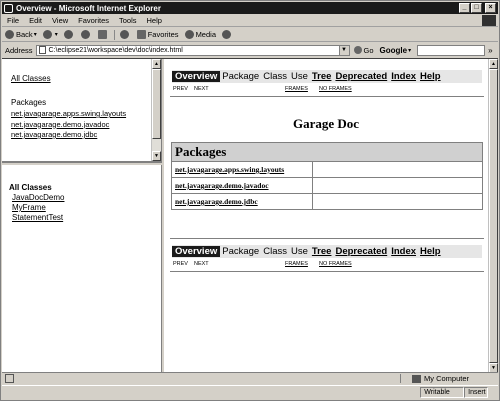 This screenshot has height=401, width=500. I want to click on back-arrow-icon, so click(9, 34).